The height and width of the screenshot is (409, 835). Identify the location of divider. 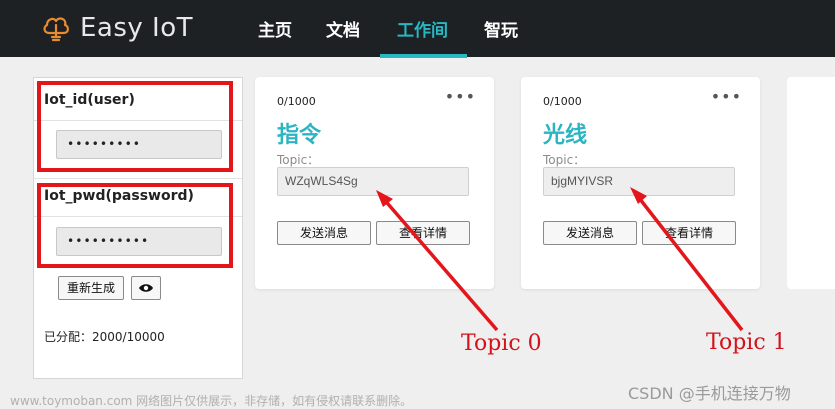
(138, 178).